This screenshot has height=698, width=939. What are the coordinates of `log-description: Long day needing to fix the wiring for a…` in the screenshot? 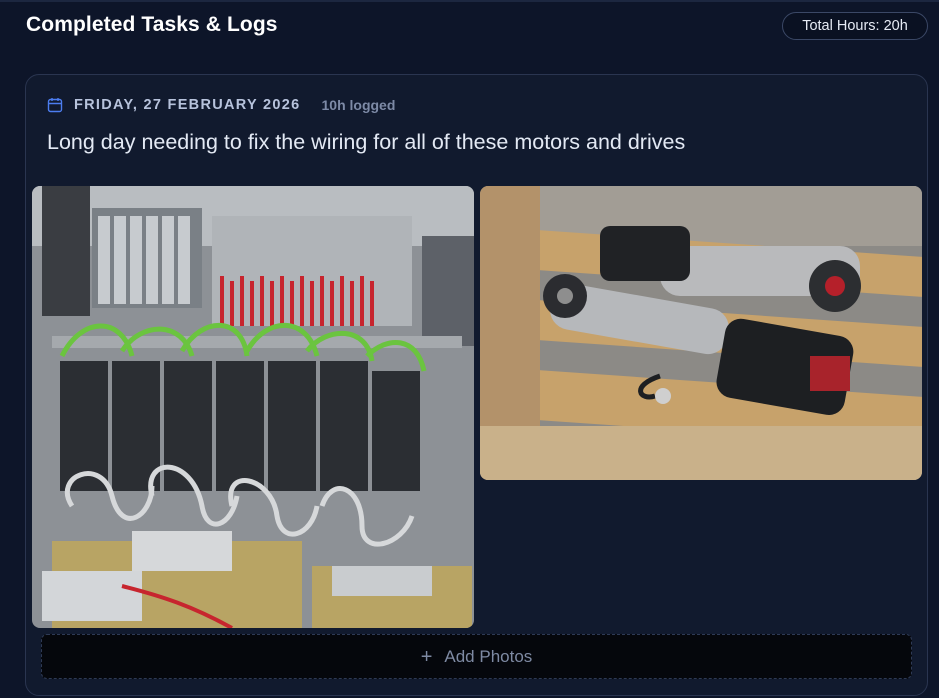 It's located at (366, 142).